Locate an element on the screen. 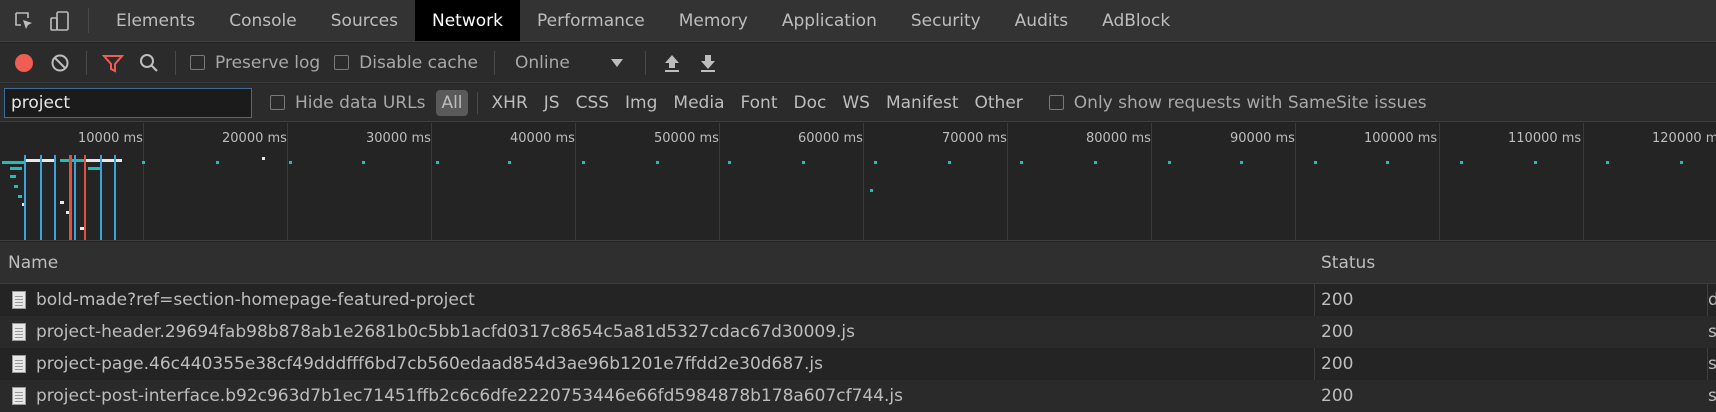 The image size is (1716, 412). hide-data-urls-checkbox is located at coordinates (277, 102).